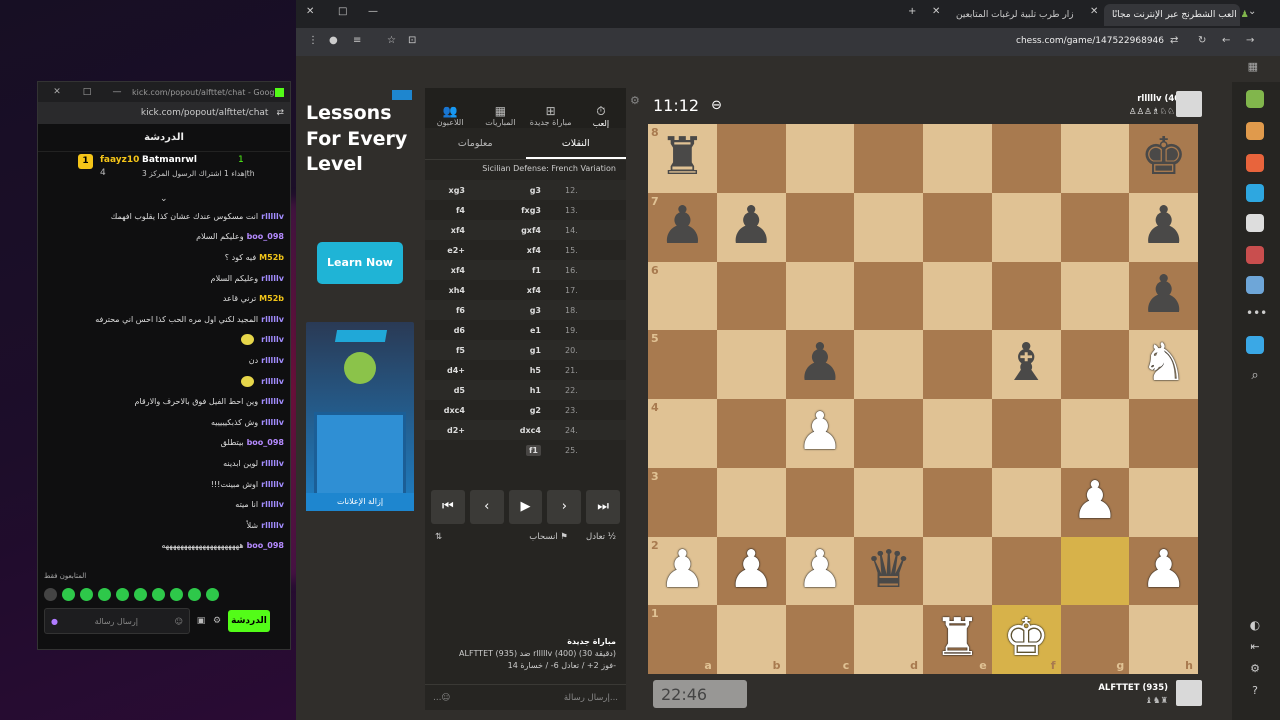 The width and height of the screenshot is (1280, 720). Describe the element at coordinates (1095, 227) in the screenshot. I see `square-g7` at that location.